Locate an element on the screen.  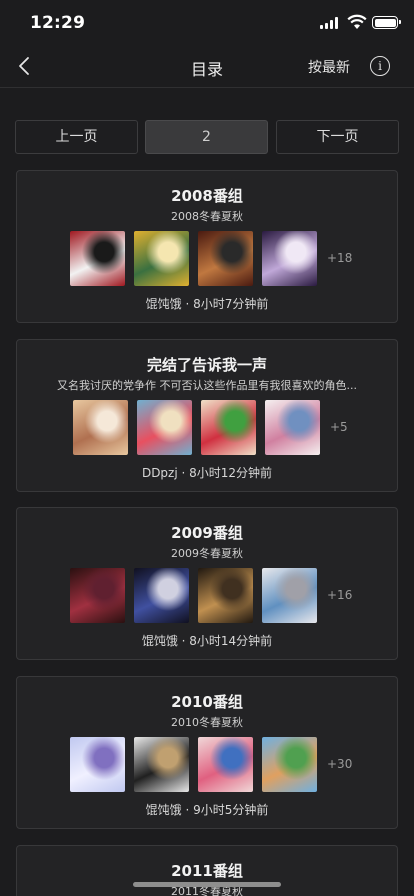
sort-latest-button: 按最新 is located at coordinates (329, 67).